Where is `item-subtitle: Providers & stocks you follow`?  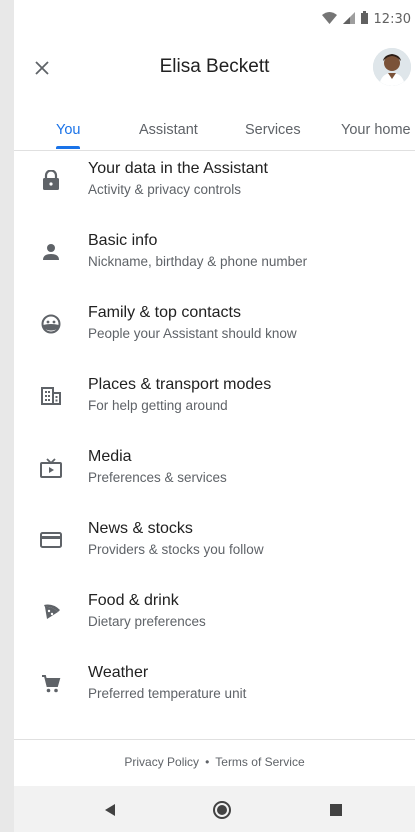
item-subtitle: Providers & stocks you follow is located at coordinates (176, 549).